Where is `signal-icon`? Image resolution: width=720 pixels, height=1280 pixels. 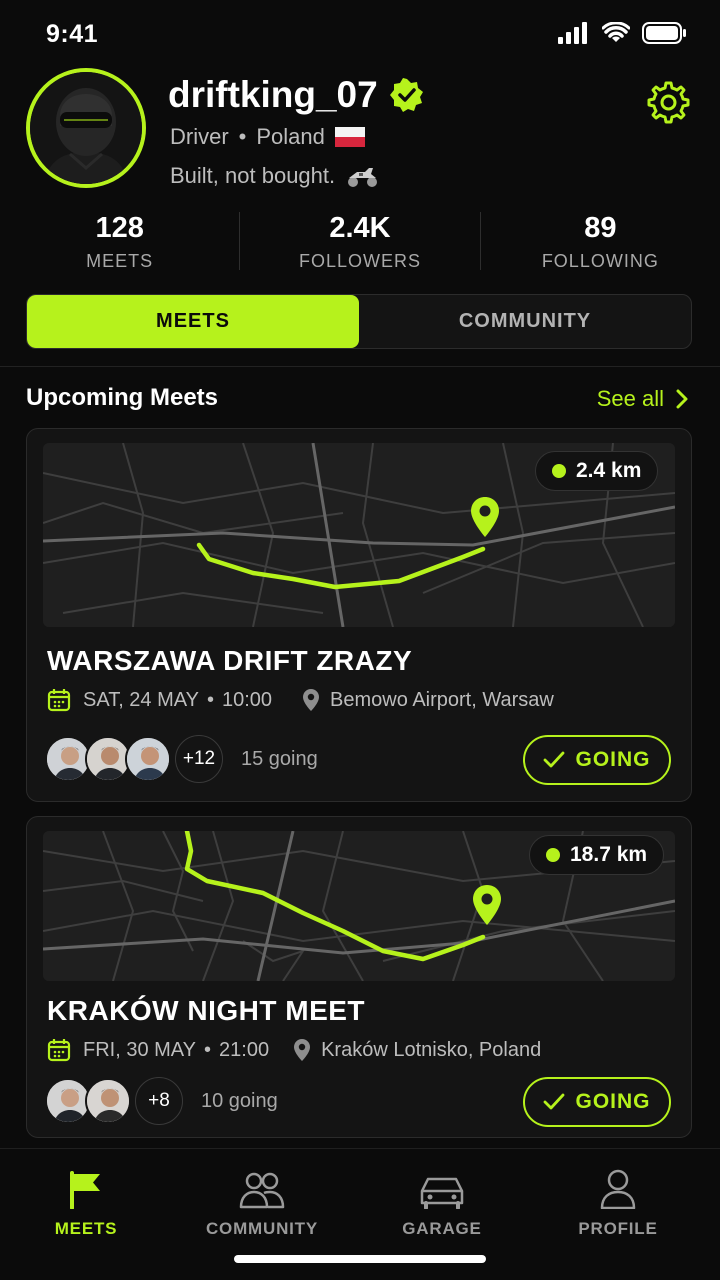
signal-icon is located at coordinates (572, 33).